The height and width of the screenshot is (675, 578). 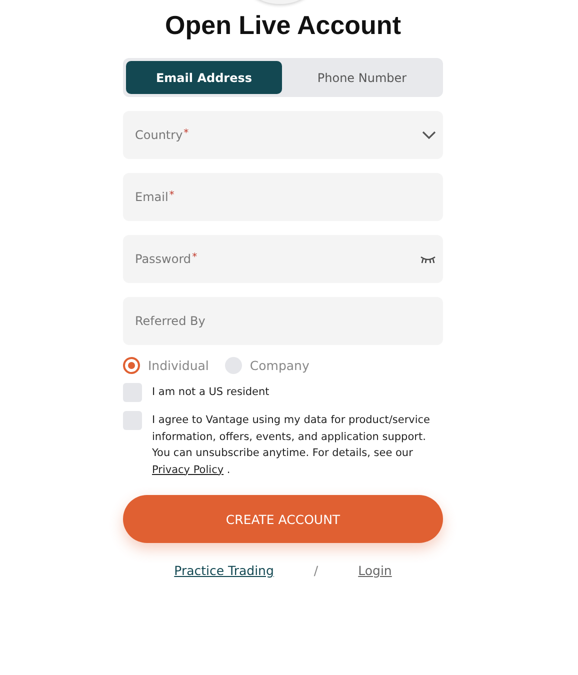 What do you see at coordinates (375, 570) in the screenshot?
I see `footer-link: Login` at bounding box center [375, 570].